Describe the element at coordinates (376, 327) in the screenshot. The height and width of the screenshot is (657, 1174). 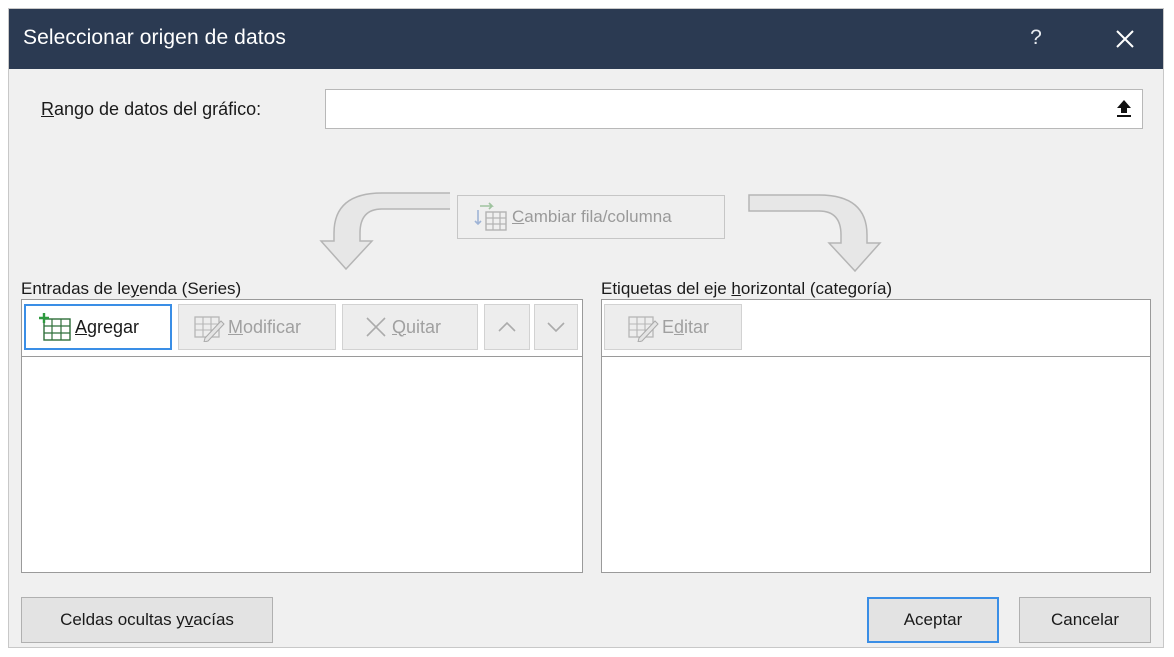
I see `remove-x-icon` at that location.